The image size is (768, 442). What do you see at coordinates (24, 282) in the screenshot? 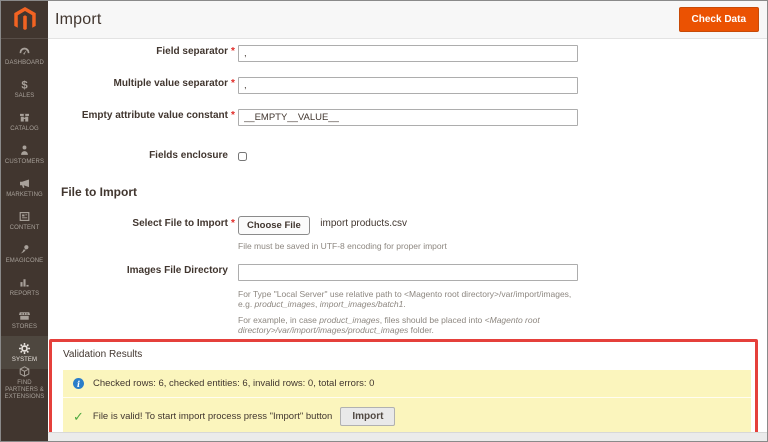
I see `reports-icon` at bounding box center [24, 282].